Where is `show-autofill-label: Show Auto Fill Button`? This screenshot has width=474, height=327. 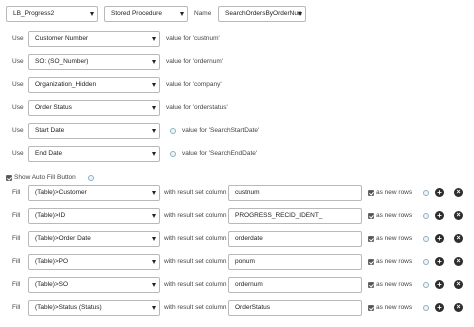
show-autofill-label: Show Auto Fill Button is located at coordinates (45, 177).